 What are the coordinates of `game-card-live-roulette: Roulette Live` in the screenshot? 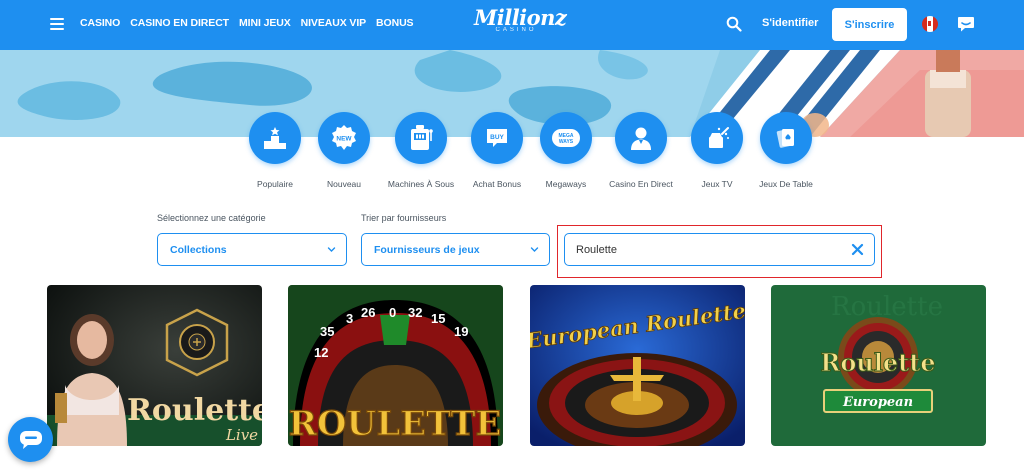 It's located at (154, 365).